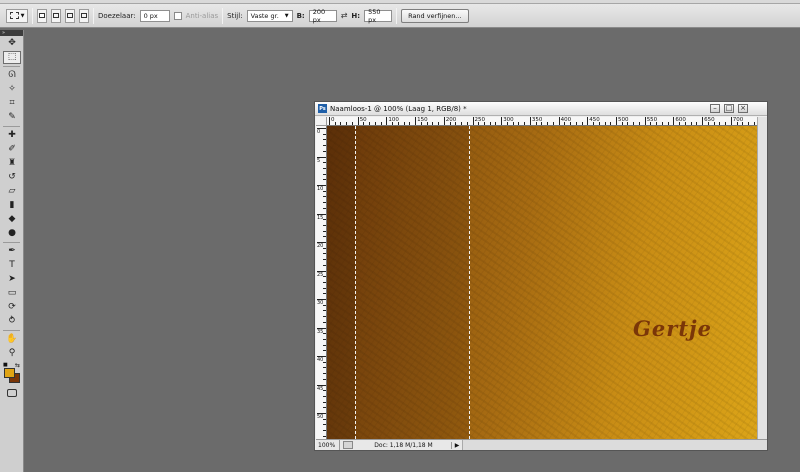 This screenshot has width=800, height=472. I want to click on rect-marquee-tool: ⬚, so click(12, 57).